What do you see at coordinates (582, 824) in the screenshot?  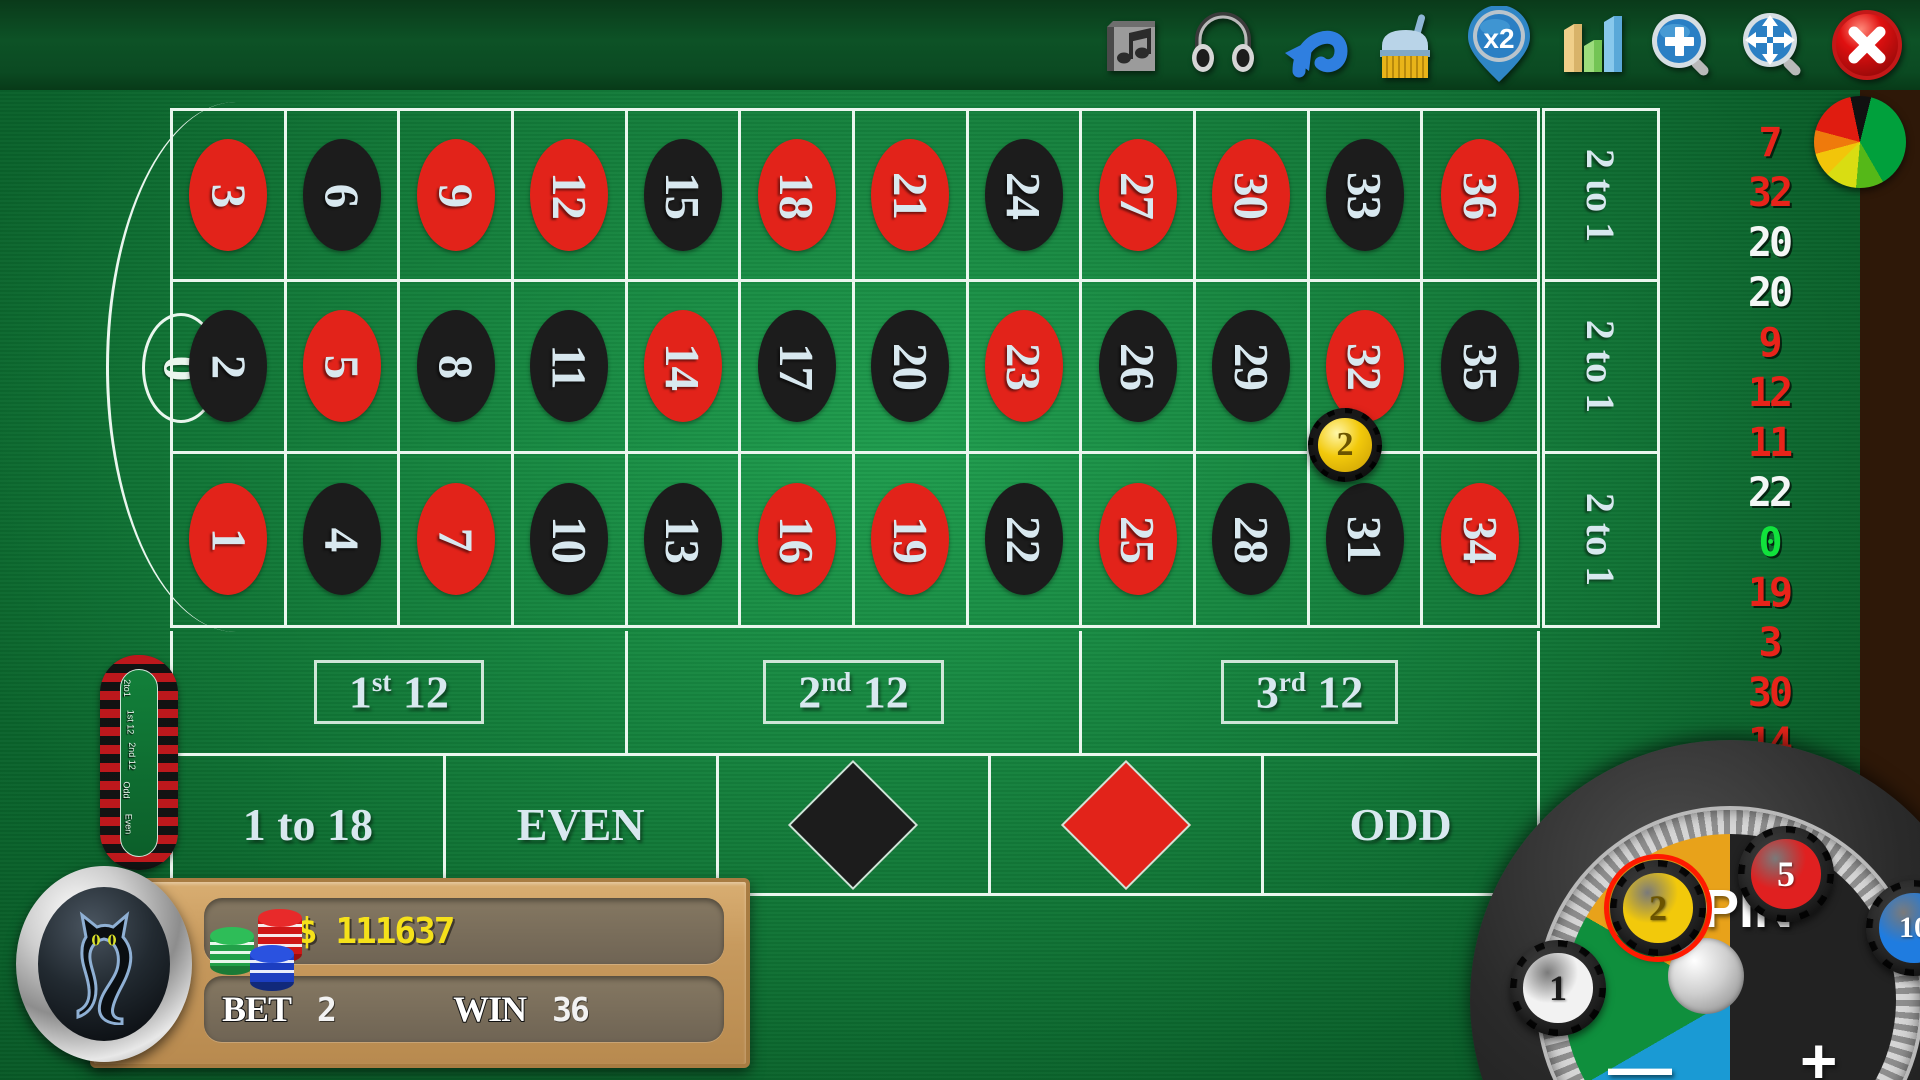 I see `outside-bet-even: EVEN` at bounding box center [582, 824].